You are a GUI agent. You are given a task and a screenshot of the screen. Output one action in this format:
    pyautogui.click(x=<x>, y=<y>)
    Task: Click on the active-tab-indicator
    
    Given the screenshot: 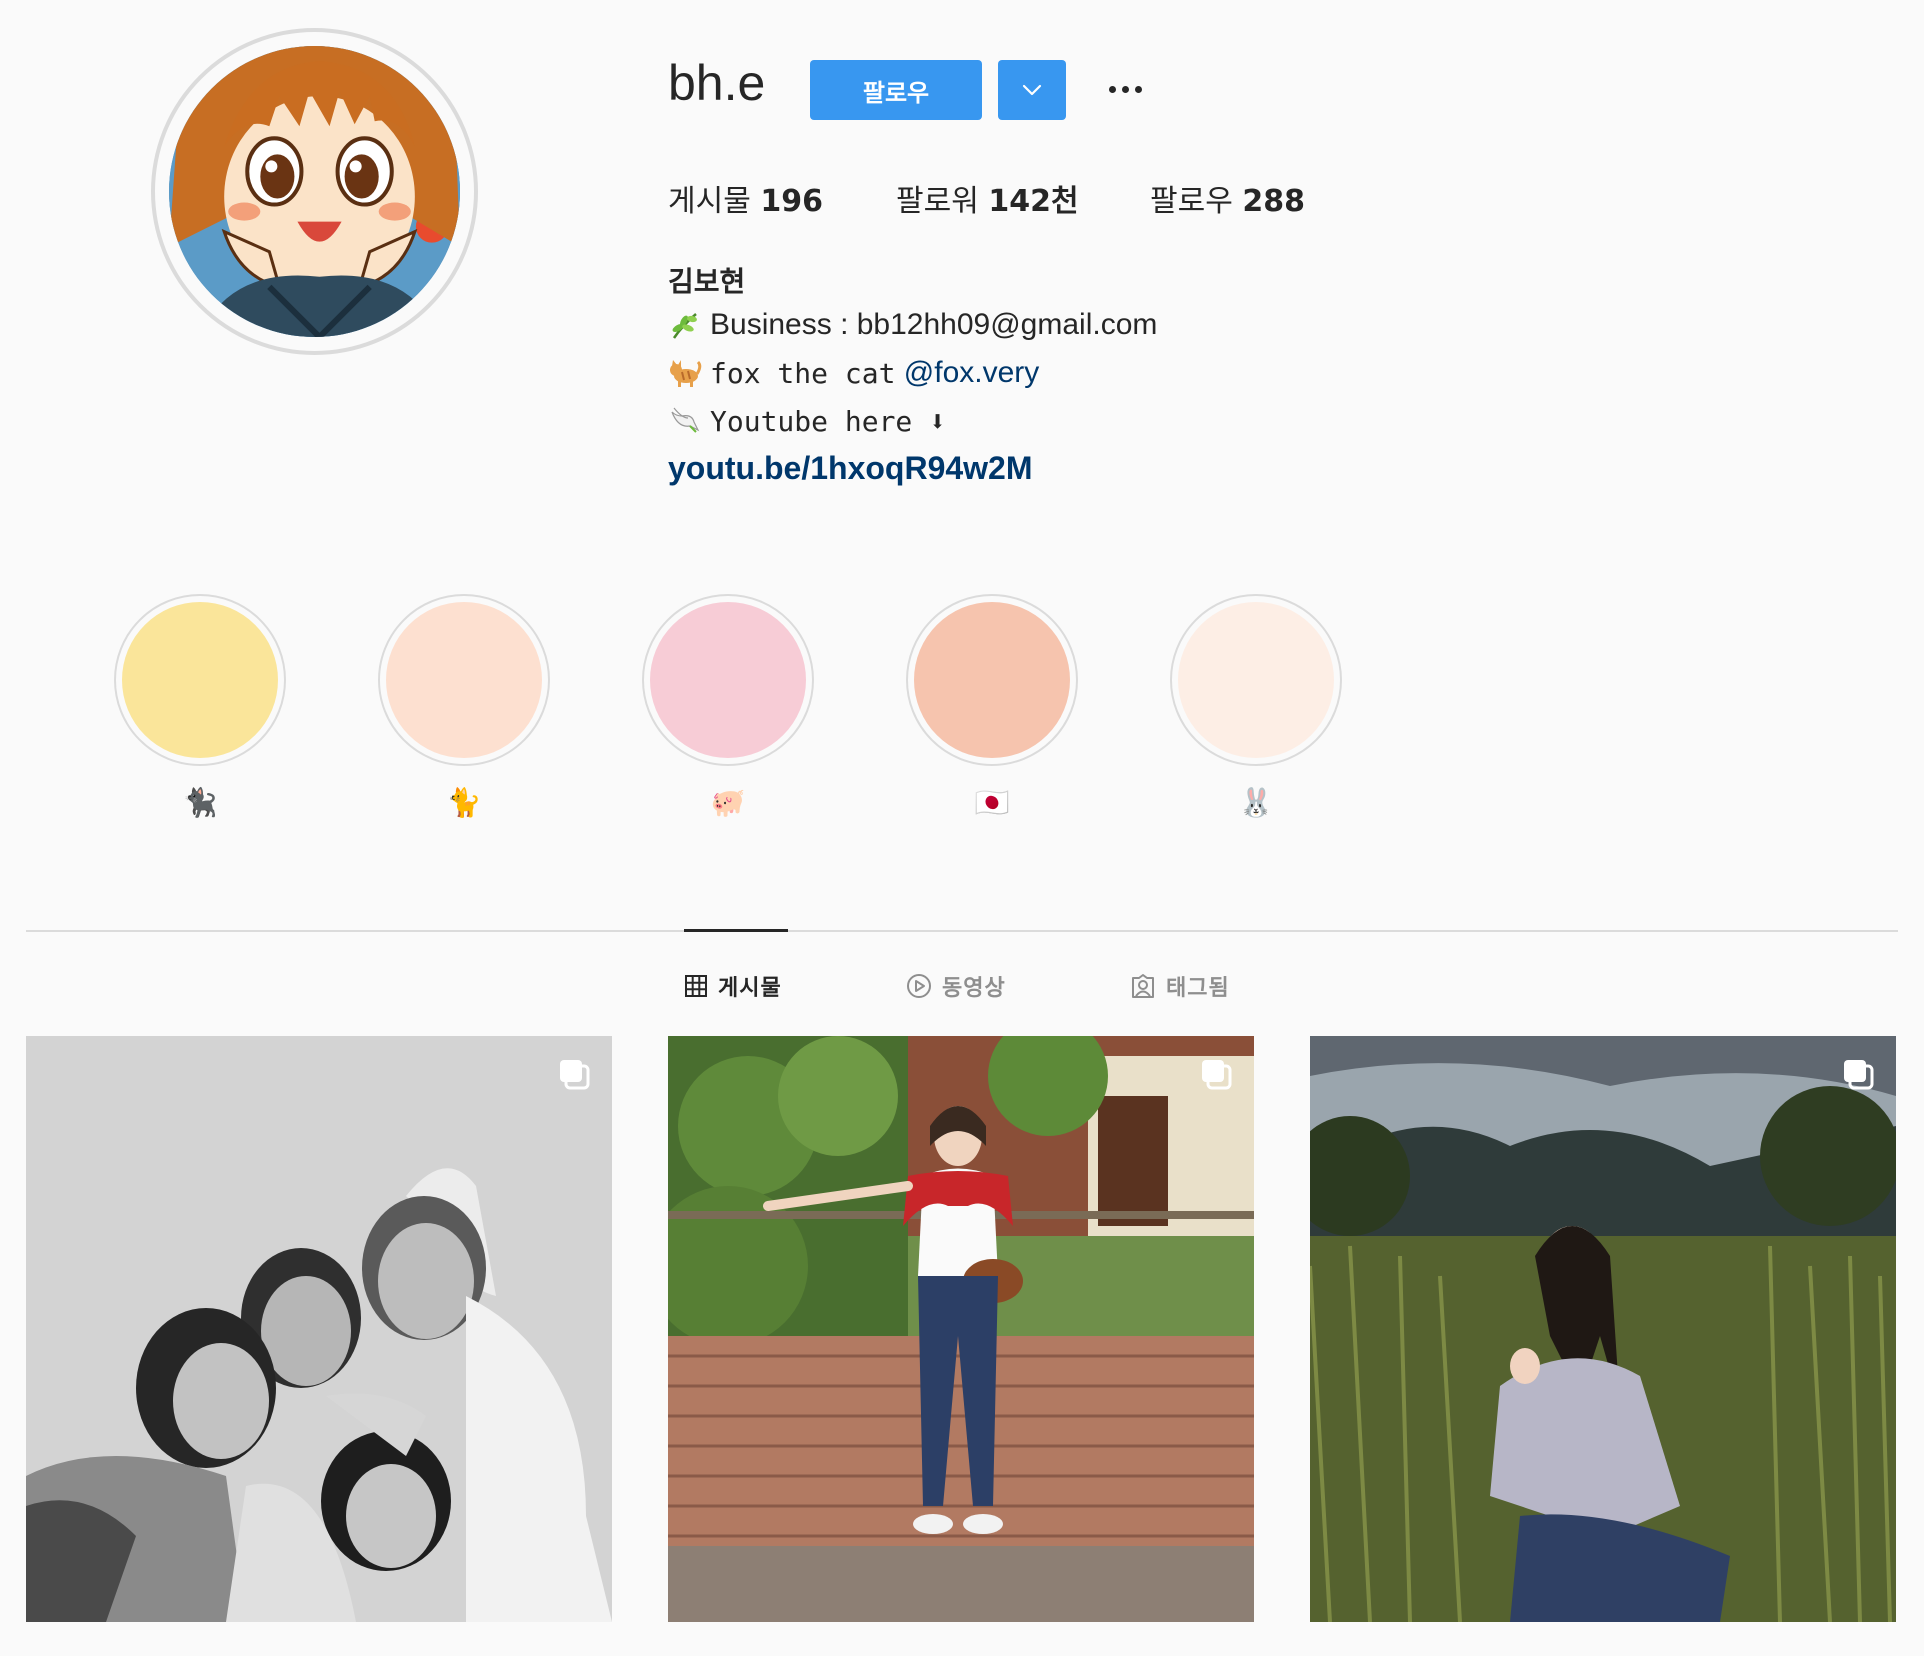 What is the action you would take?
    pyautogui.click(x=736, y=930)
    